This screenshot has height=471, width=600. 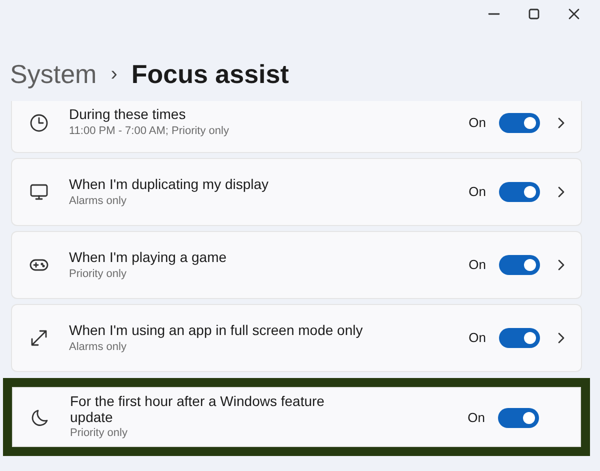 What do you see at coordinates (169, 183) in the screenshot?
I see `setting-title: When I'm duplicating my display` at bounding box center [169, 183].